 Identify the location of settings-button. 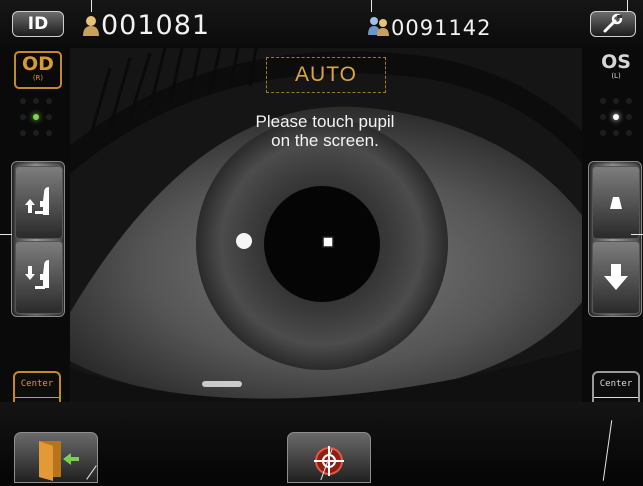
(613, 24).